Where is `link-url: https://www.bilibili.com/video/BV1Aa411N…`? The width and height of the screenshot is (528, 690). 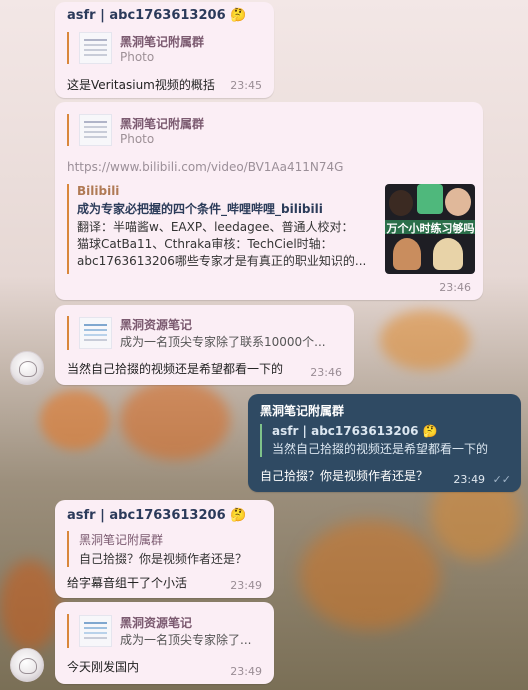
link-url: https://www.bilibili.com/video/BV1Aa411N… is located at coordinates (205, 167).